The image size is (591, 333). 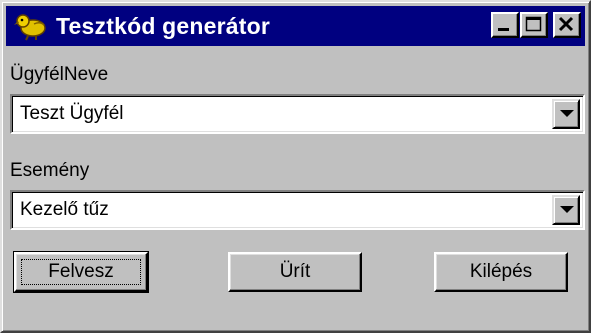 I want to click on window-title: Tesztkód generátor, so click(x=163, y=26).